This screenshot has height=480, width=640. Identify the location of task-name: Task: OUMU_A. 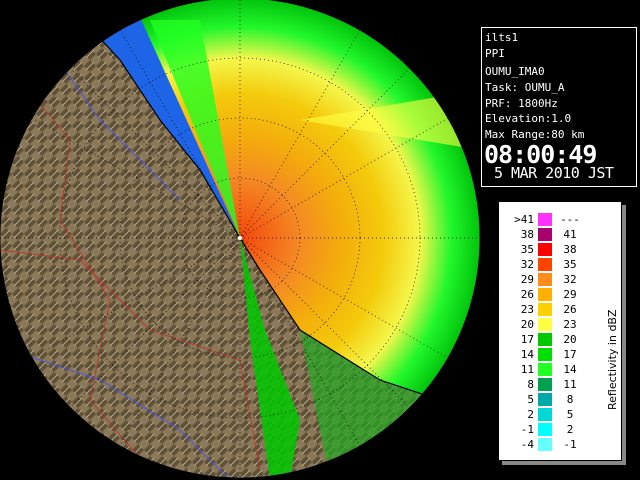
(525, 87).